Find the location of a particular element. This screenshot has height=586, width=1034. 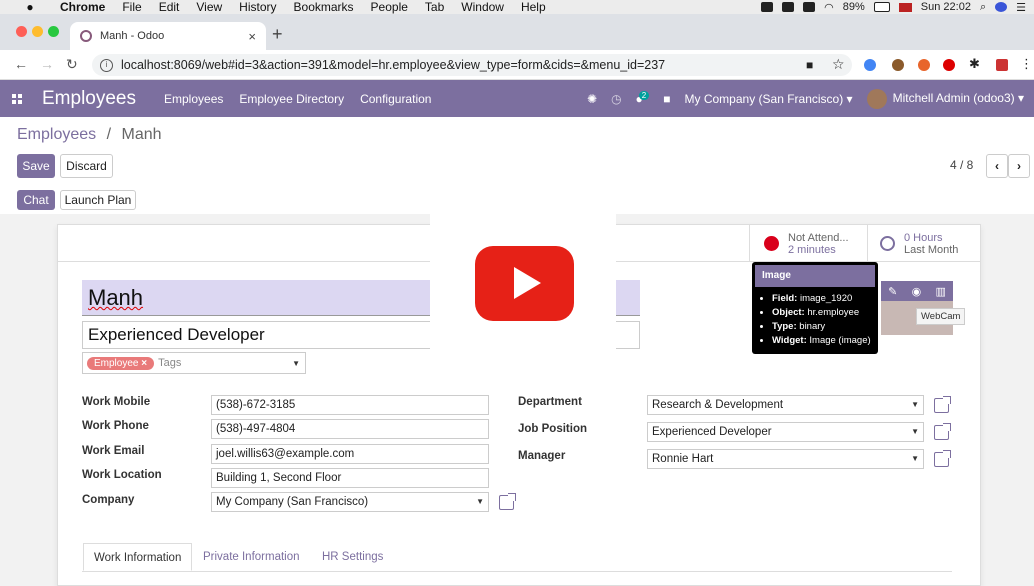

nav-employees: Employees is located at coordinates (193, 99).